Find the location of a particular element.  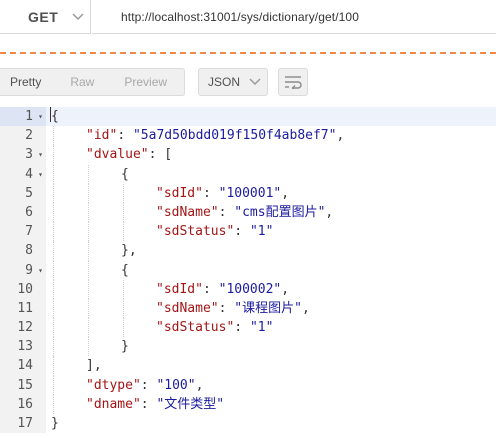

code-content: "dvalue": [ is located at coordinates (129, 154).